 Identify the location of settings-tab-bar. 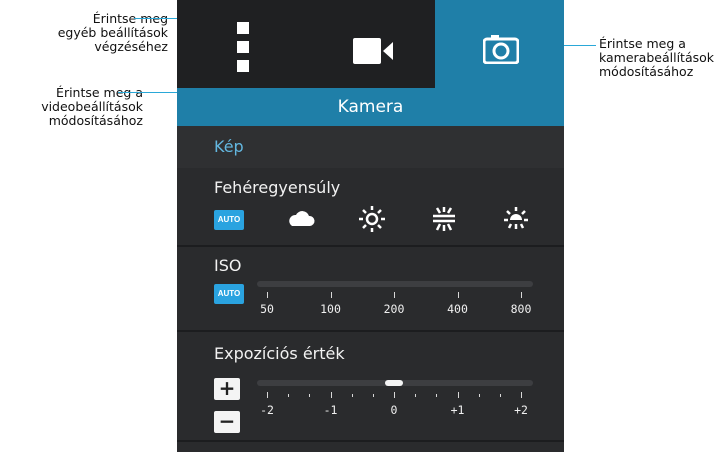
(370, 44).